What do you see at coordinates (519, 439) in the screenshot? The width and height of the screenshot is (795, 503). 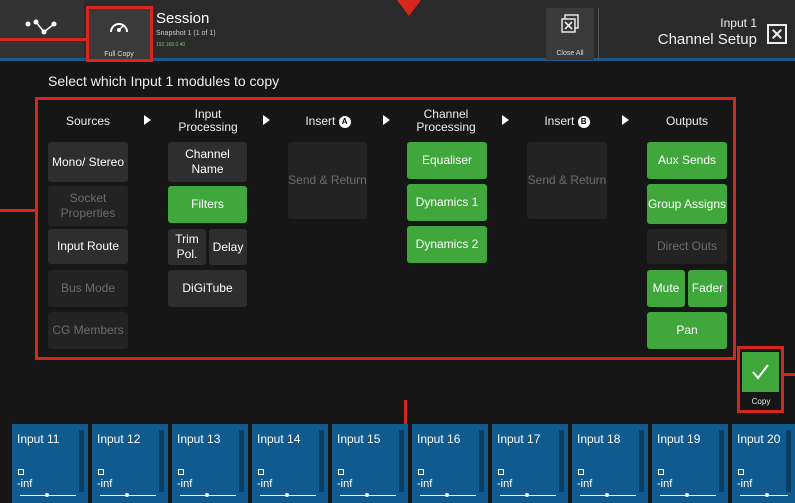 I see `channel-name: Input 17` at bounding box center [519, 439].